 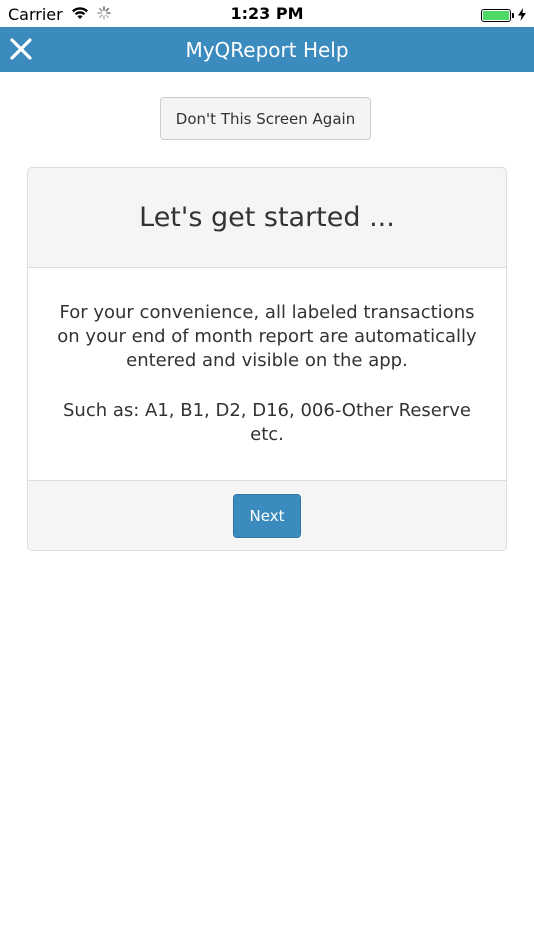 I want to click on page-title: MyQReport Help, so click(x=267, y=50).